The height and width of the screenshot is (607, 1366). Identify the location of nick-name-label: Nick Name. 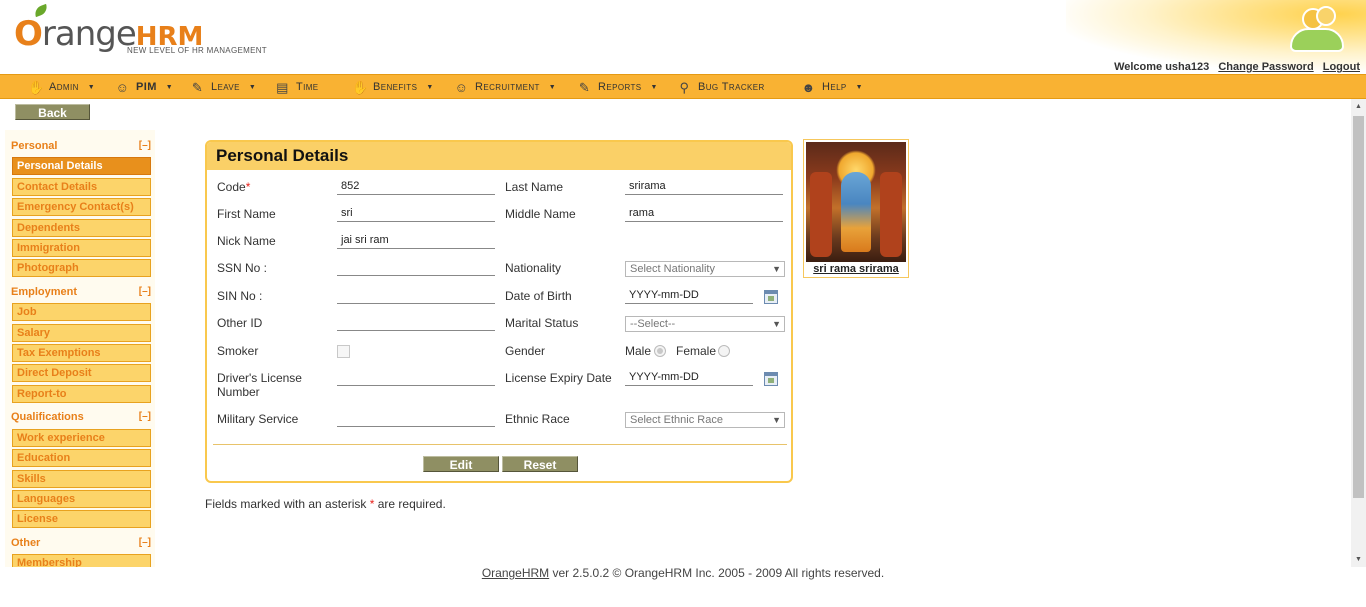
(246, 241).